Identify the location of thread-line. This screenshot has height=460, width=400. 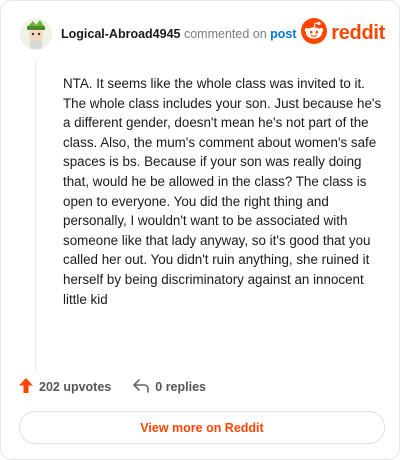
(35, 216).